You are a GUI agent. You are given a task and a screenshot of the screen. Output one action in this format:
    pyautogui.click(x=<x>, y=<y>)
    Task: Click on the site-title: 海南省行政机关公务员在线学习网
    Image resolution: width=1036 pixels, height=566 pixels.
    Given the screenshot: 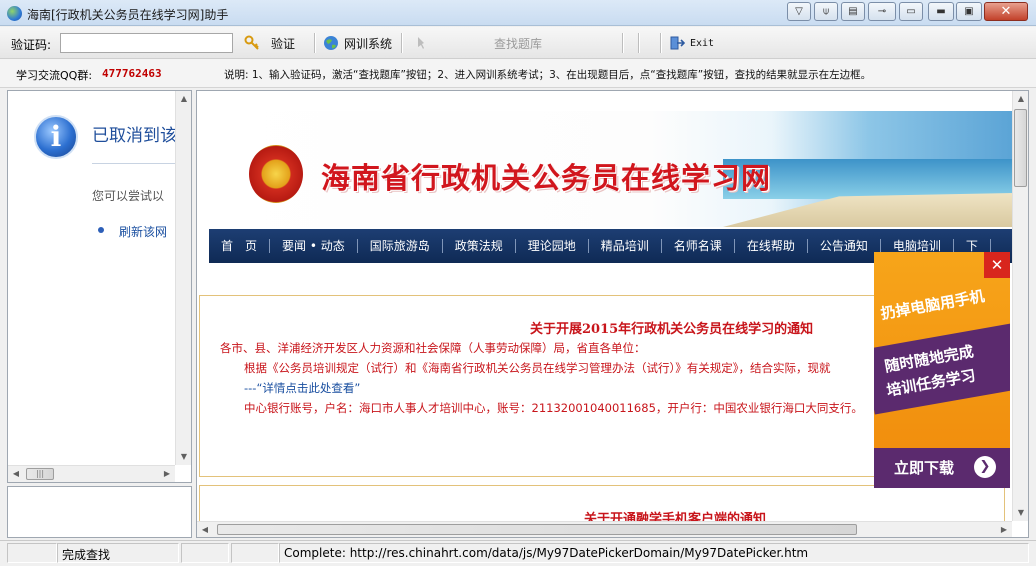 What is the action you would take?
    pyautogui.click(x=546, y=178)
    